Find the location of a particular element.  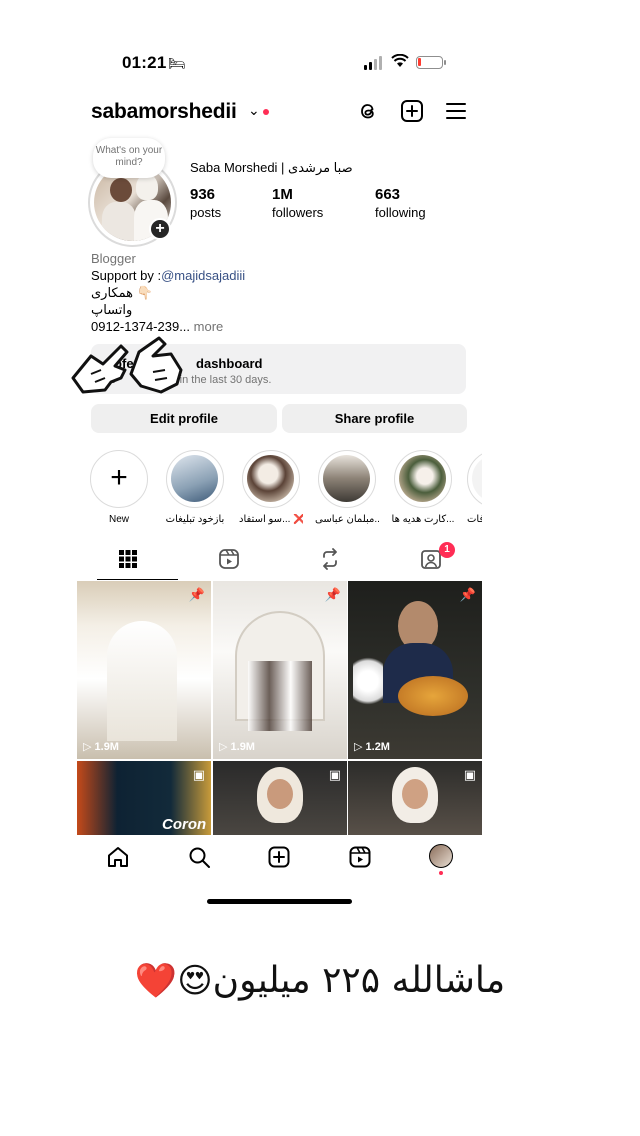

sleep-focus-icon: 🛏 is located at coordinates (177, 63).